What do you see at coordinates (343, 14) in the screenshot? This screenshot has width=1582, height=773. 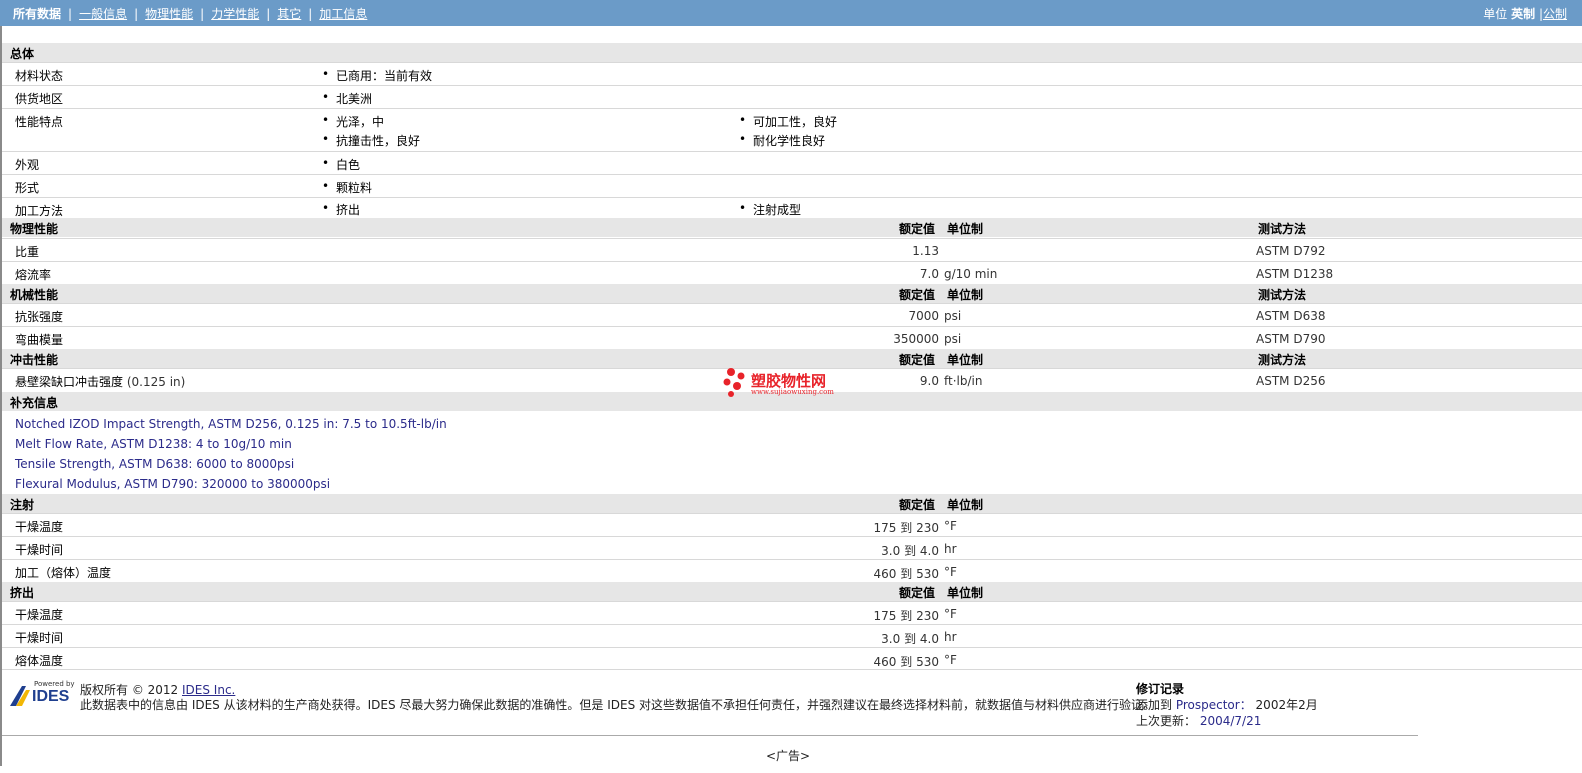 I see `tab-processing: 加工信息` at bounding box center [343, 14].